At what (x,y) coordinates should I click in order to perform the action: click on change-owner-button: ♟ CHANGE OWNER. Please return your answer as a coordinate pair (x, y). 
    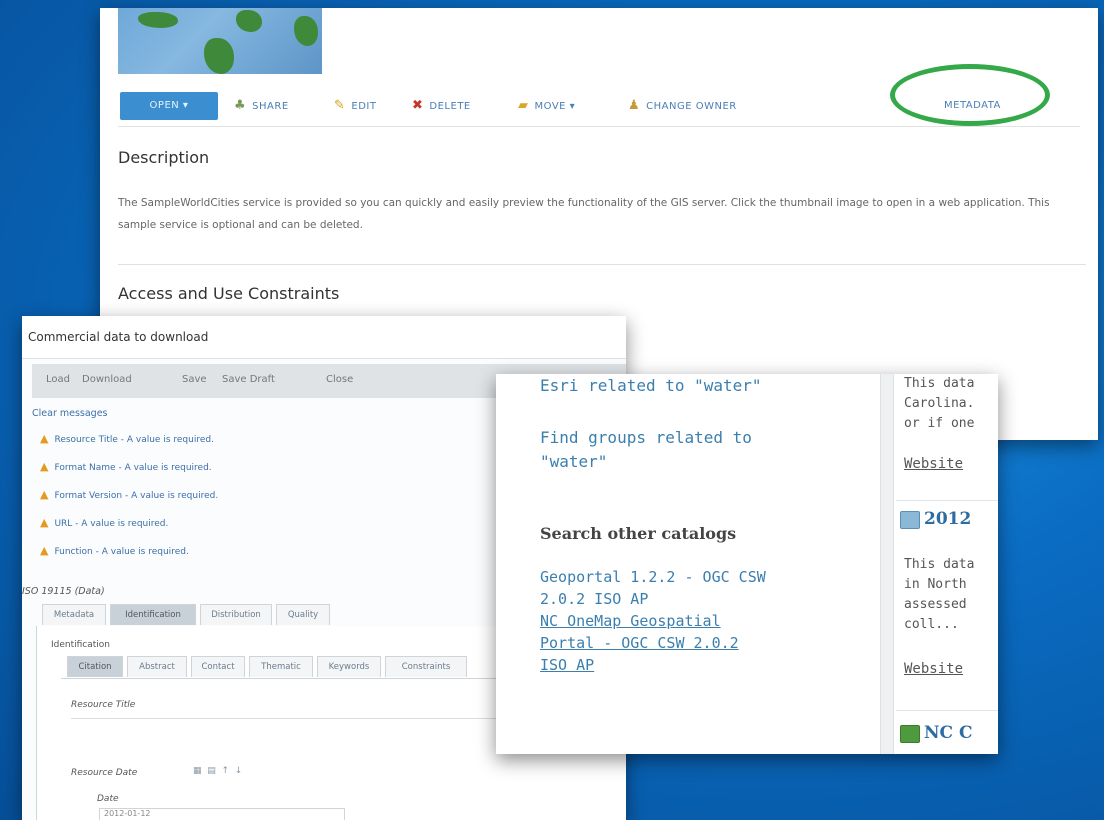
    Looking at the image, I should click on (682, 106).